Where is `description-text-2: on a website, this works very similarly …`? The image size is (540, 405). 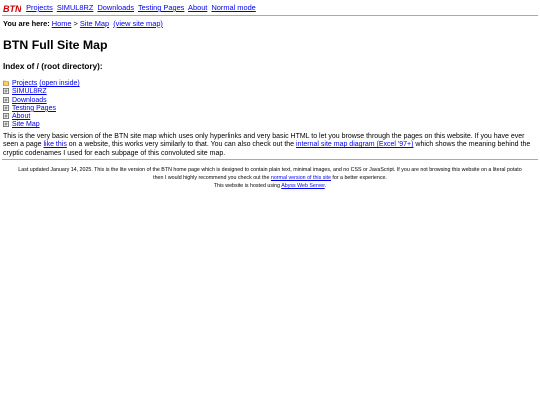 description-text-2: on a website, this works very similarly … is located at coordinates (181, 145).